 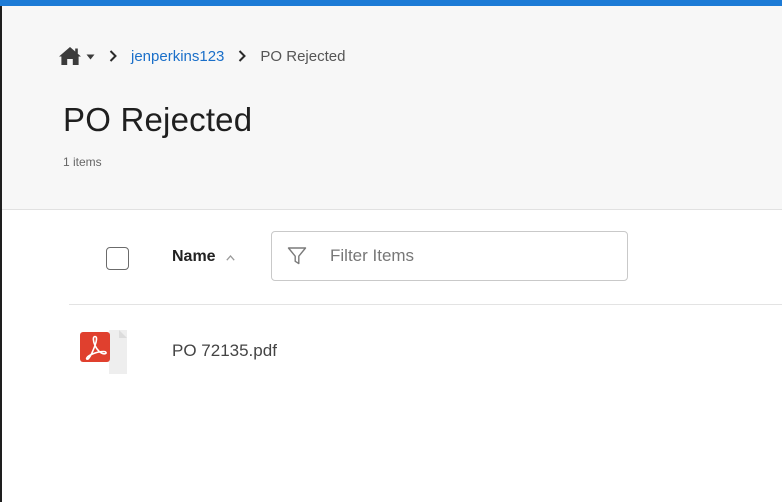 I want to click on pdf-file-icon, so click(x=103, y=352).